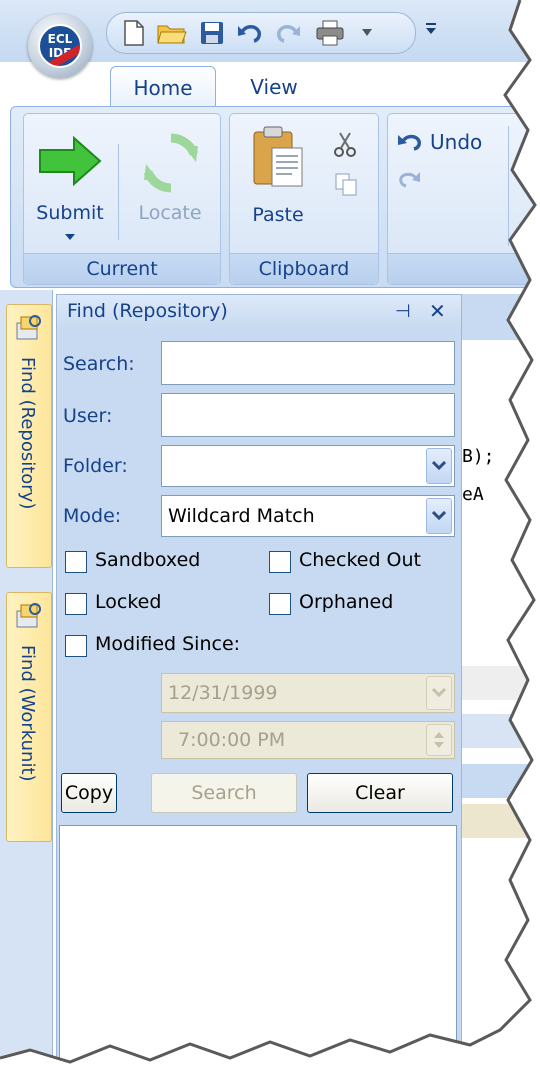  Describe the element at coordinates (212, 33) in the screenshot. I see `save-icon` at that location.